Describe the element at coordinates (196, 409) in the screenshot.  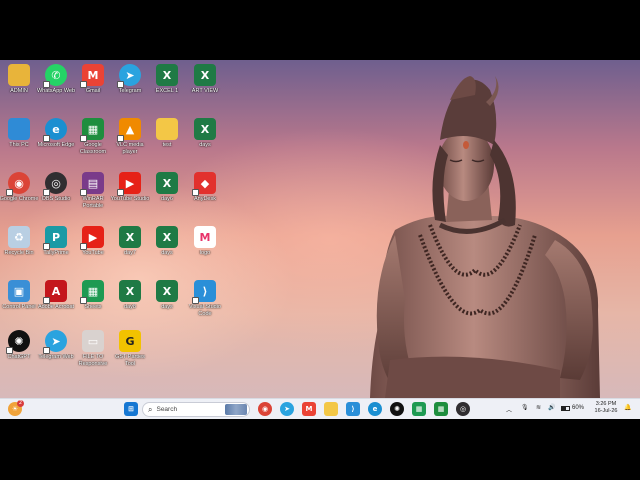
I see `taskbar-search: ⌕ Search` at that location.